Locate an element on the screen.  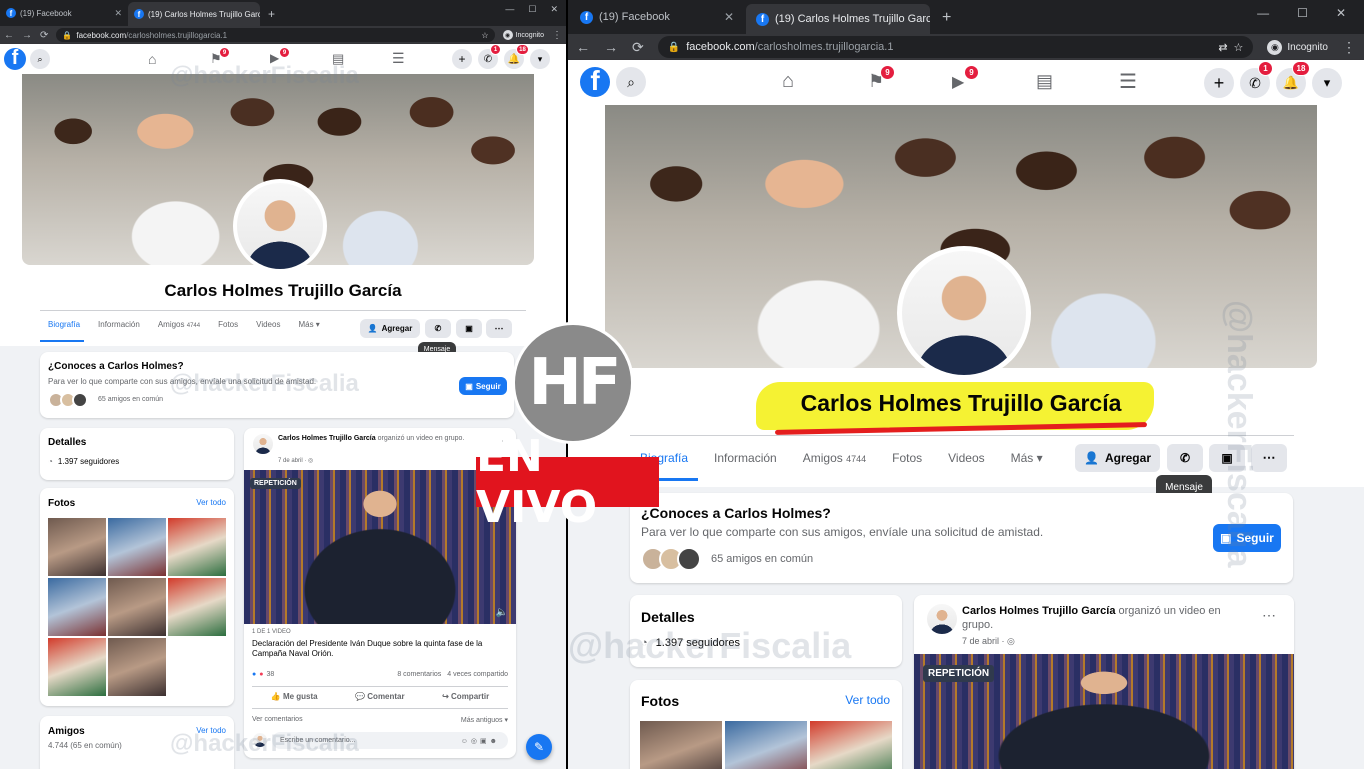
see-comments: Ver comentarios is located at coordinates (277, 719).